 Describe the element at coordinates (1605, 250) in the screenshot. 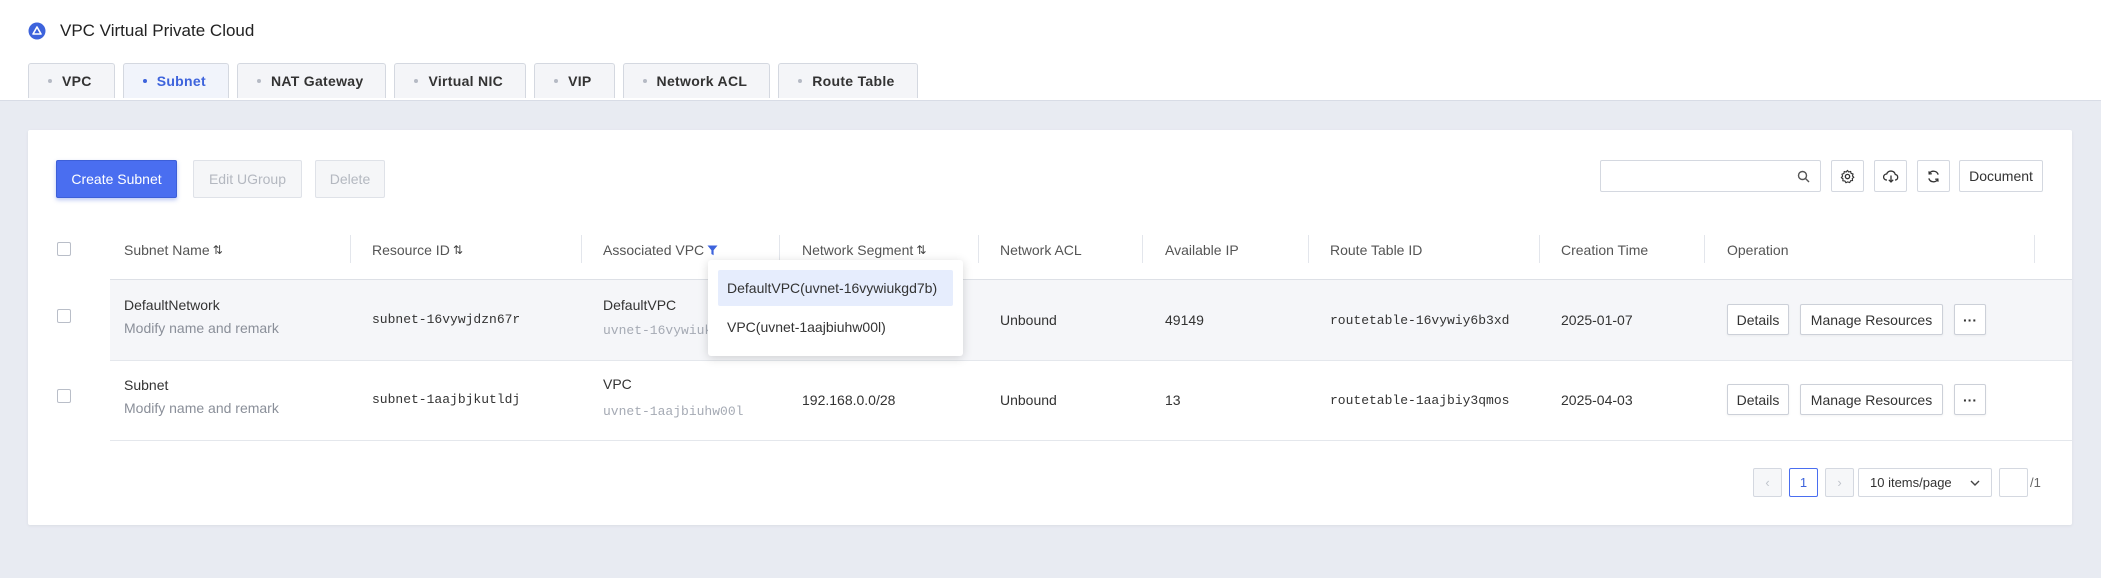

I see `column-label: Creation Time` at that location.